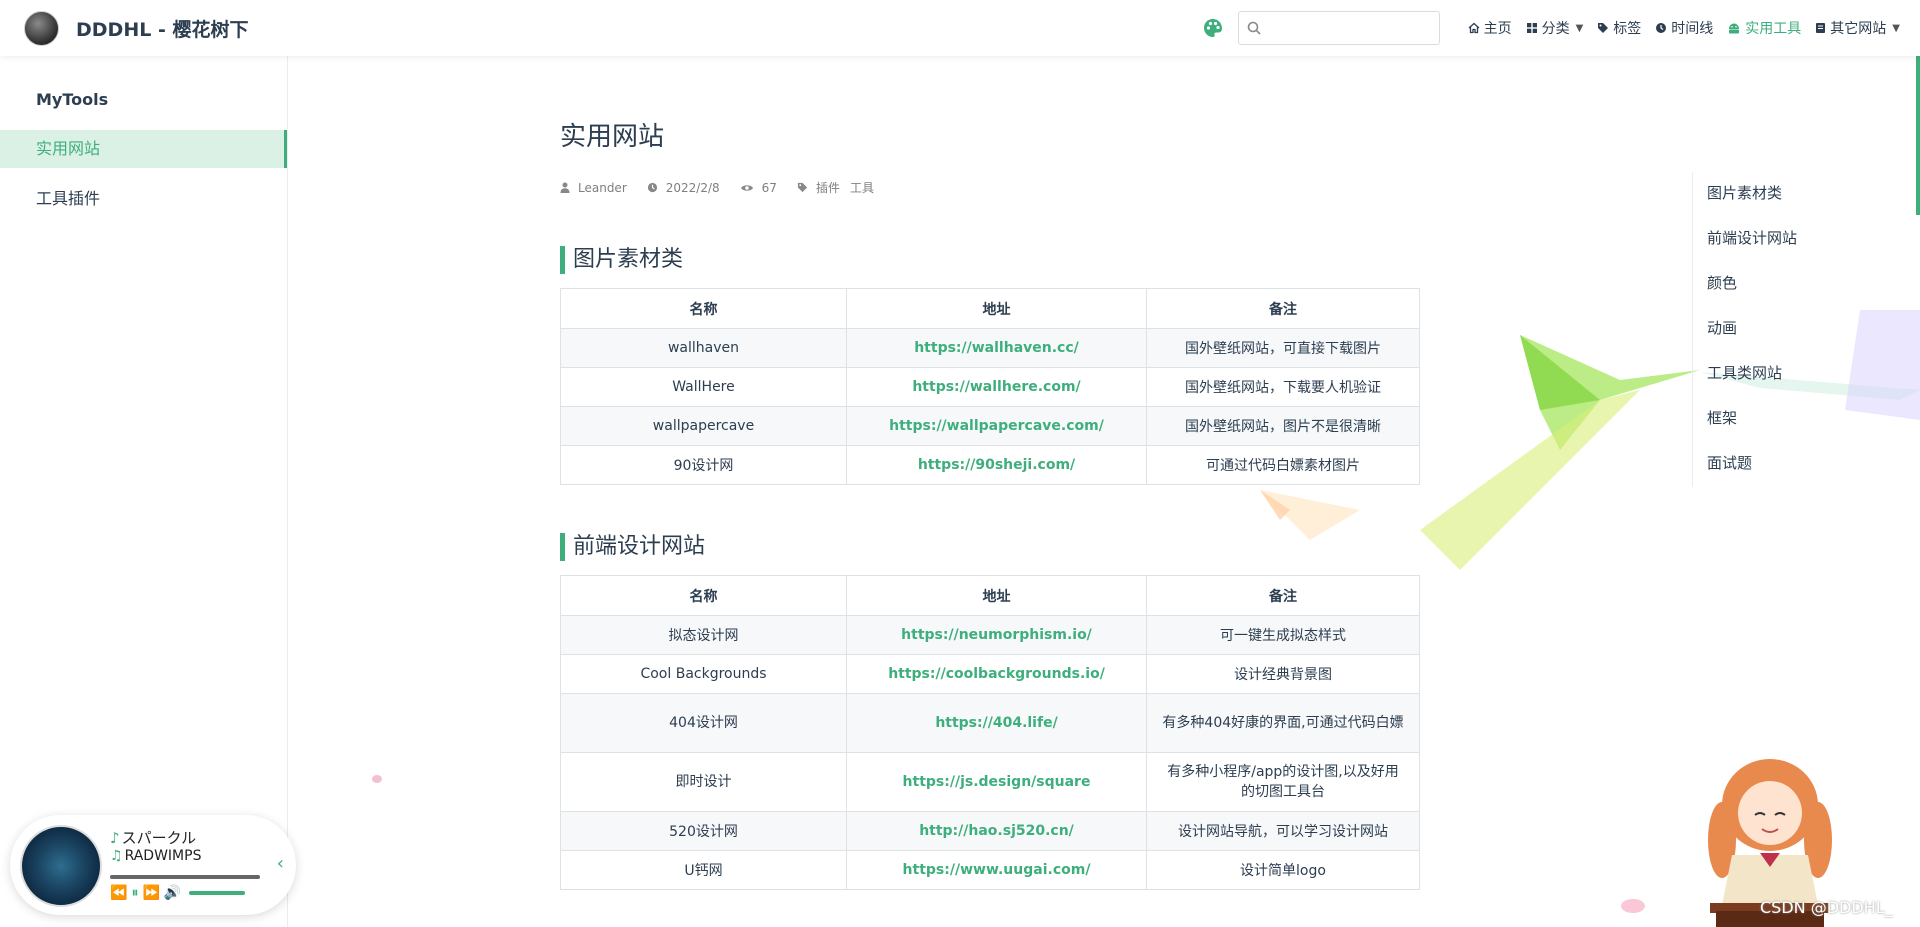 This screenshot has width=1920, height=927. What do you see at coordinates (758, 188) in the screenshot?
I see `meta-views: 67` at bounding box center [758, 188].